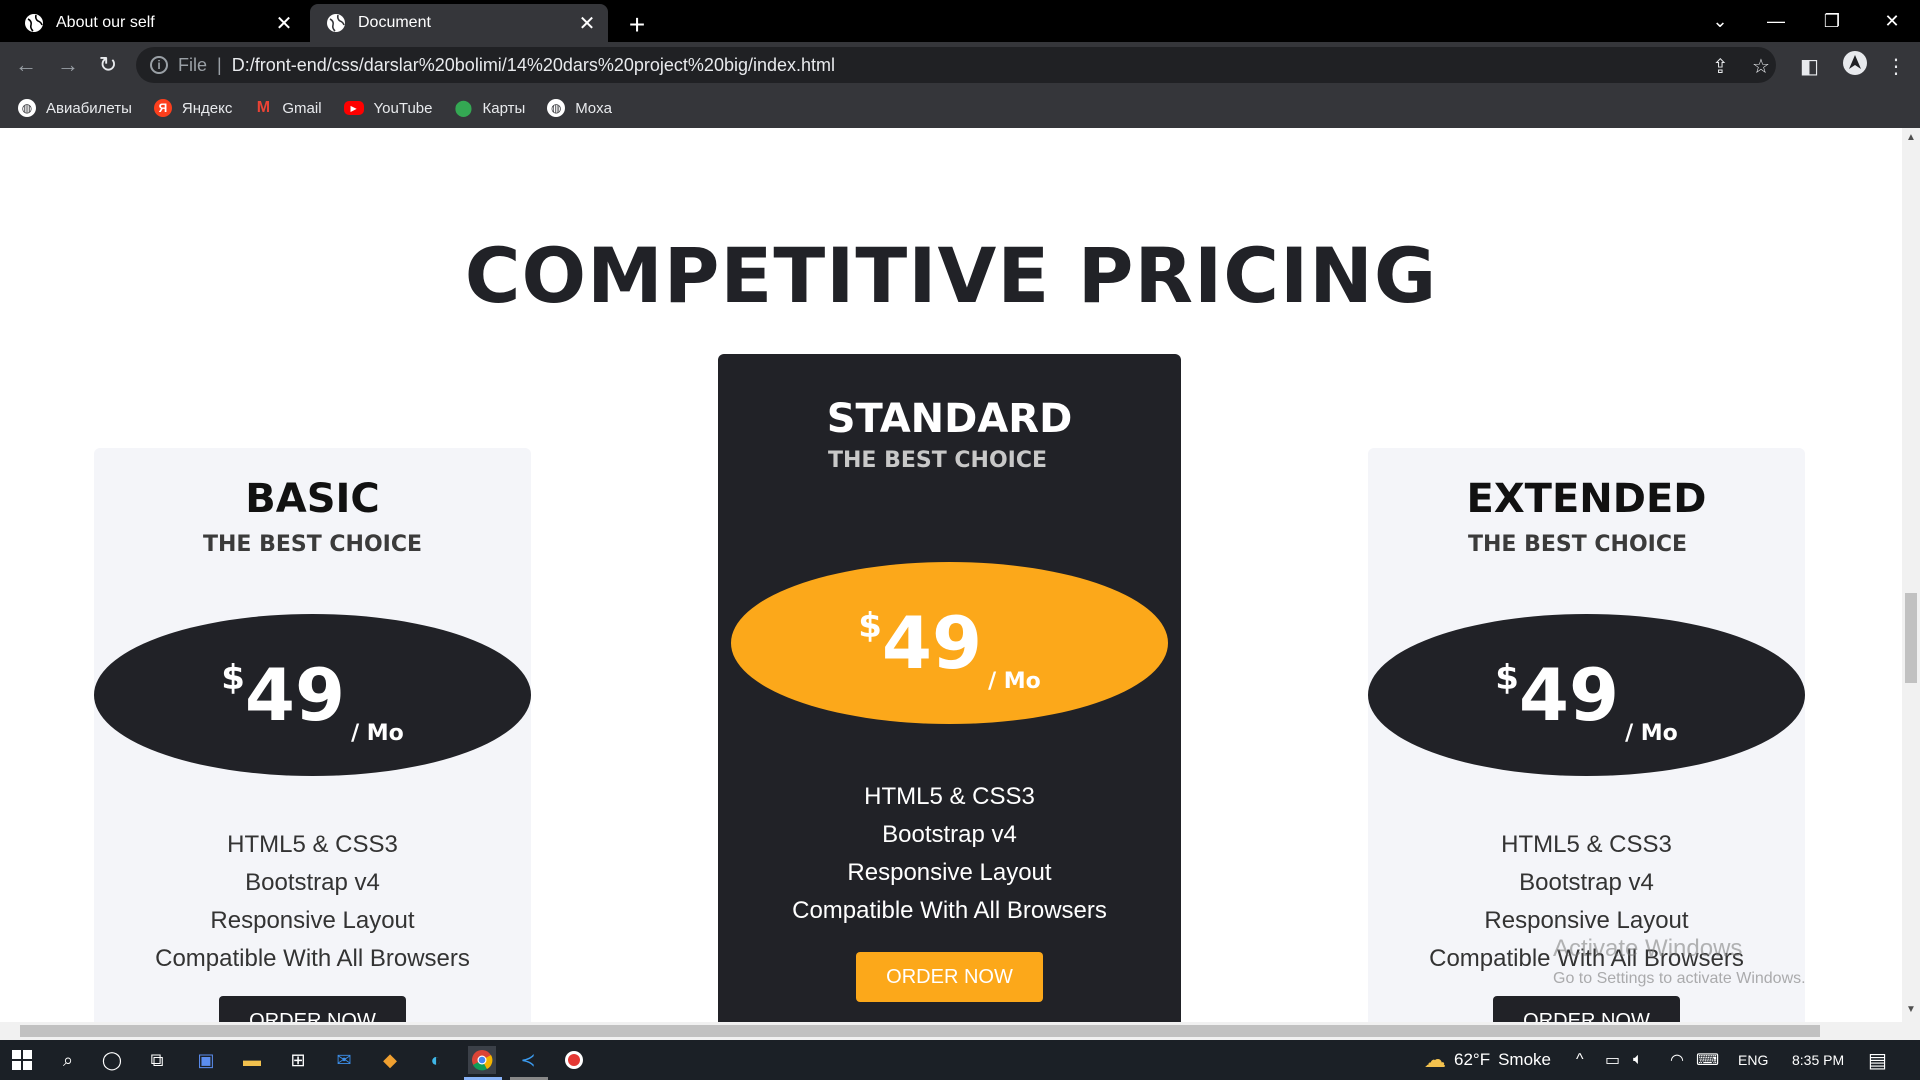  I want to click on scroll-up-arrow-icon: ▲, so click(1911, 137).